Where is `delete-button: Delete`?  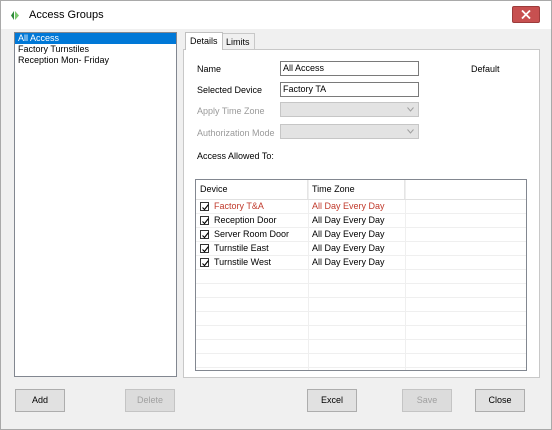
delete-button: Delete is located at coordinates (150, 400).